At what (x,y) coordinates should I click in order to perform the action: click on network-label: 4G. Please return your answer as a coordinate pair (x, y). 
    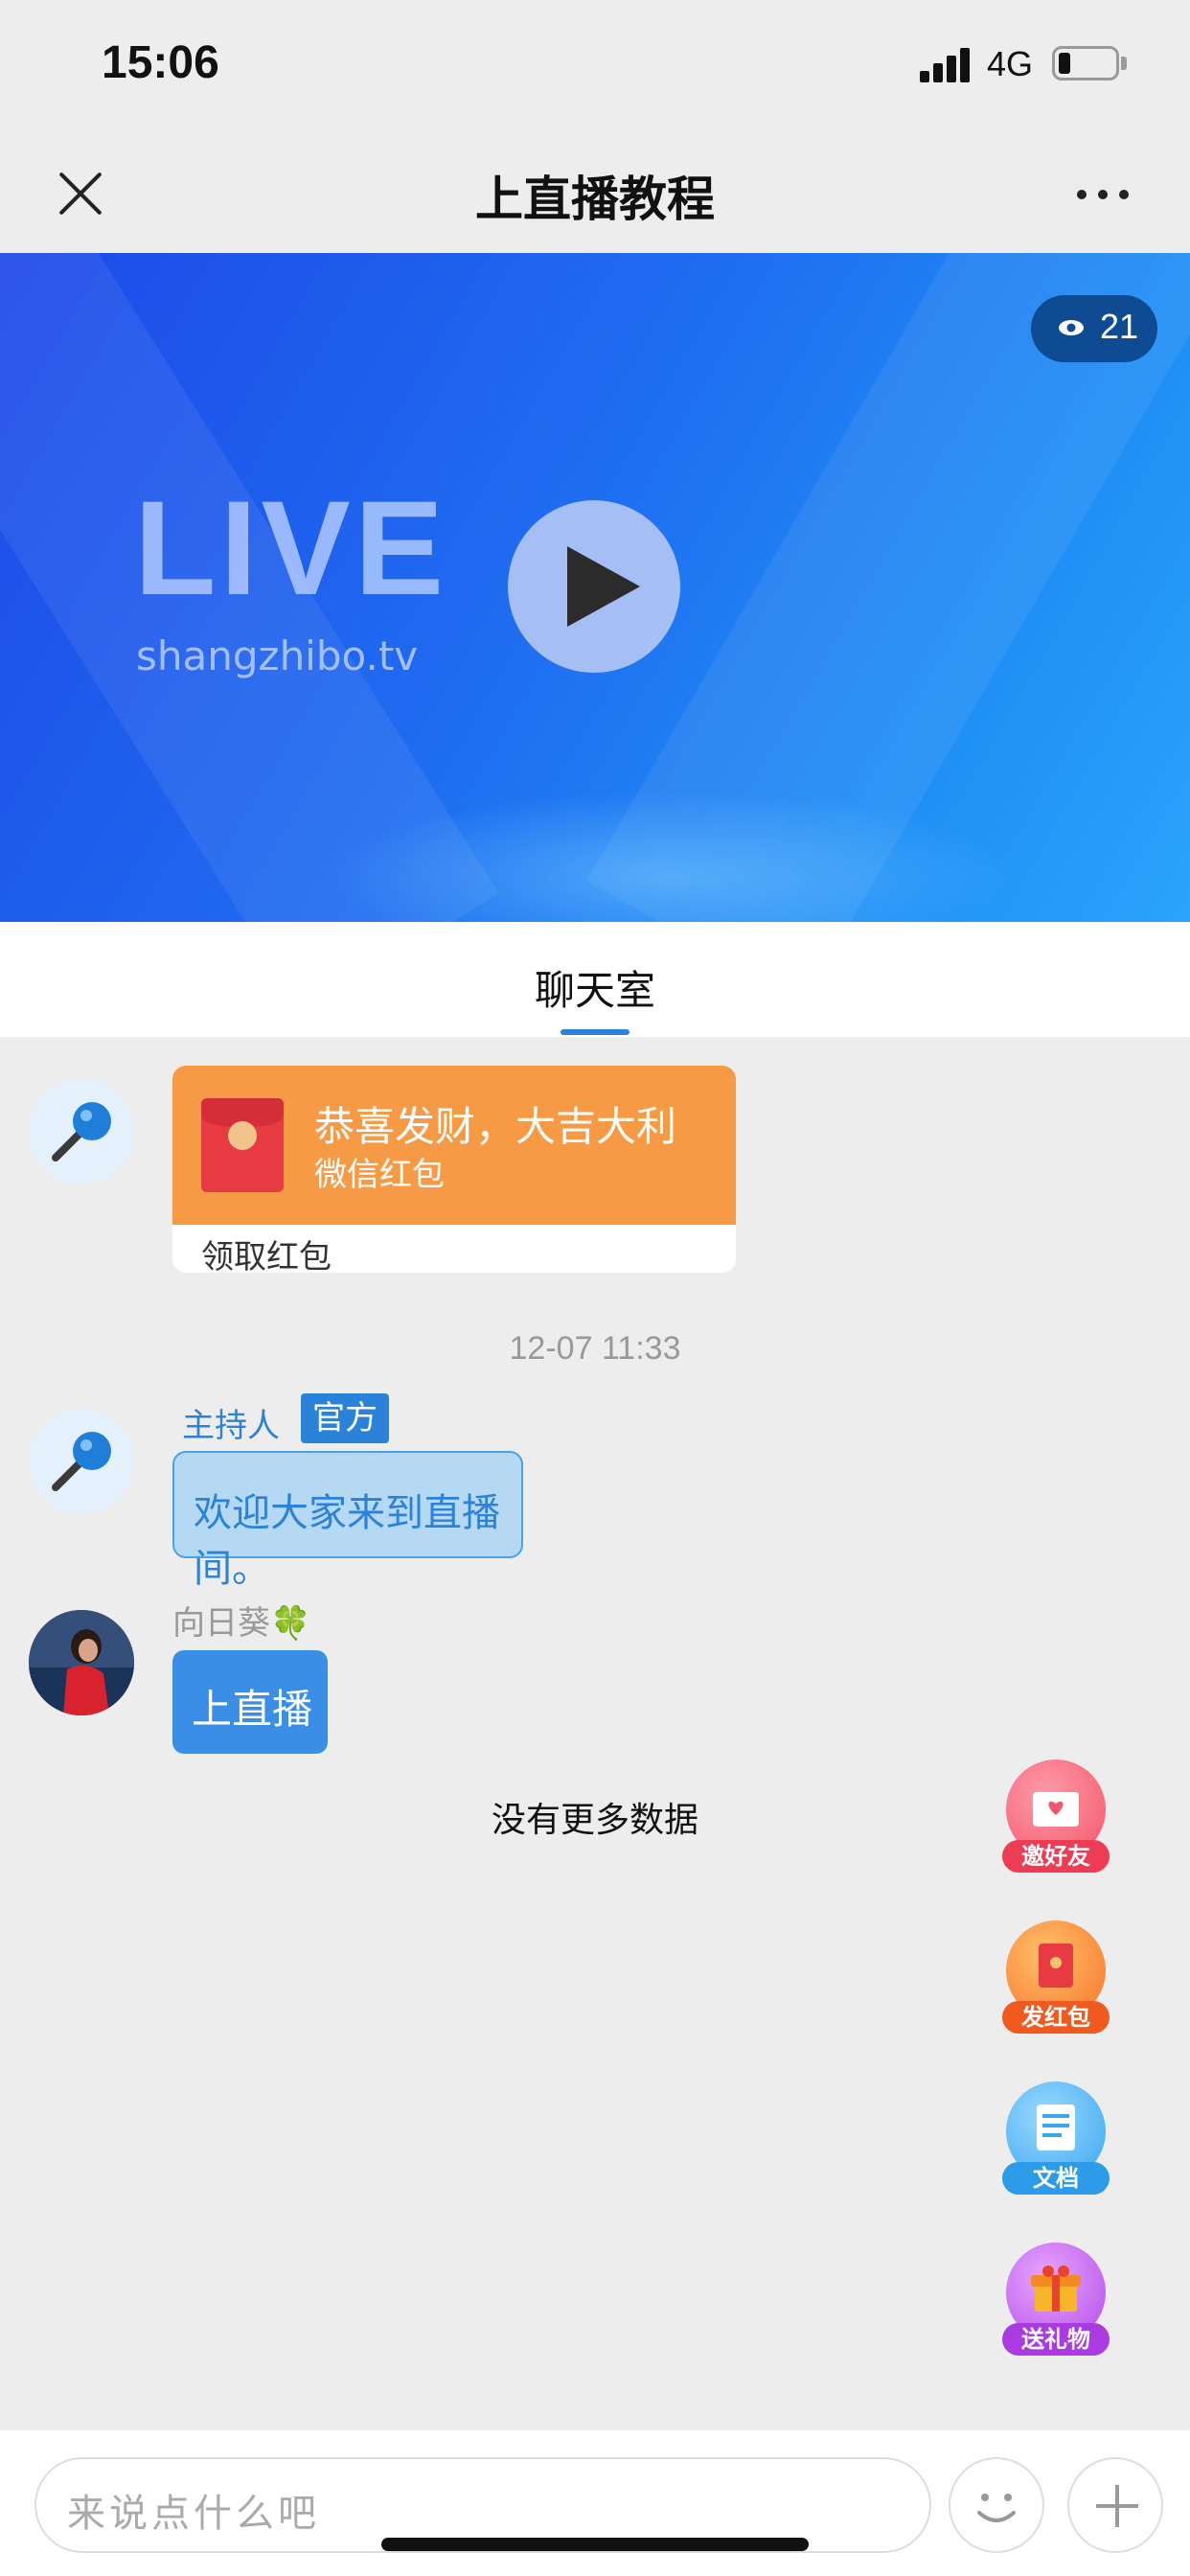
    Looking at the image, I should click on (1011, 63).